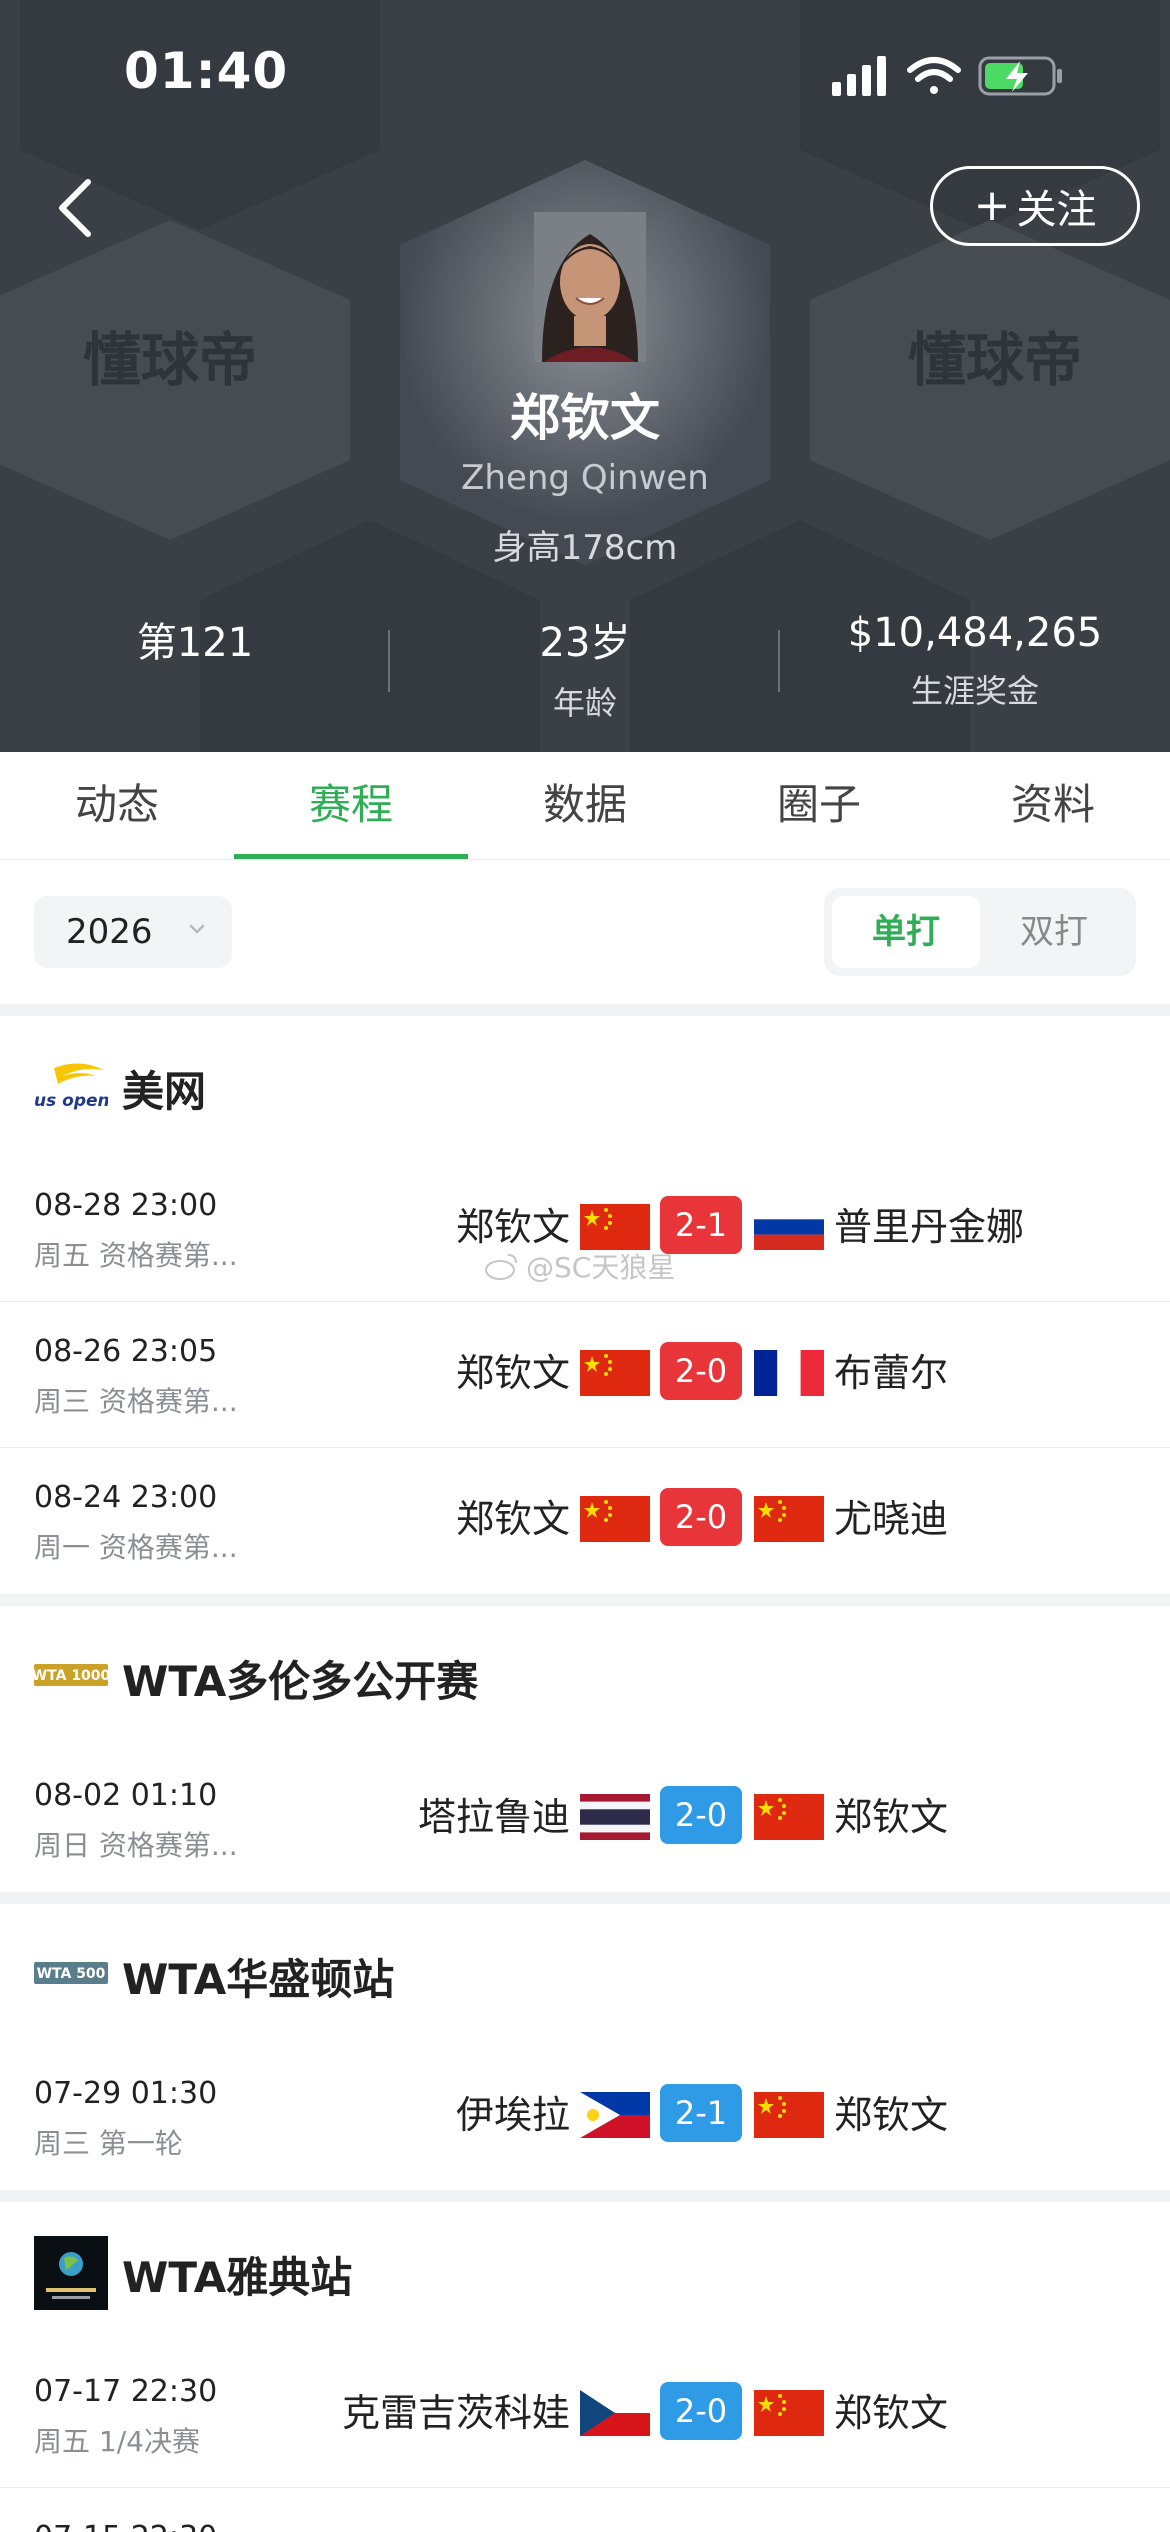 This screenshot has width=1170, height=2532. I want to click on tab-stats: 数据, so click(585, 806).